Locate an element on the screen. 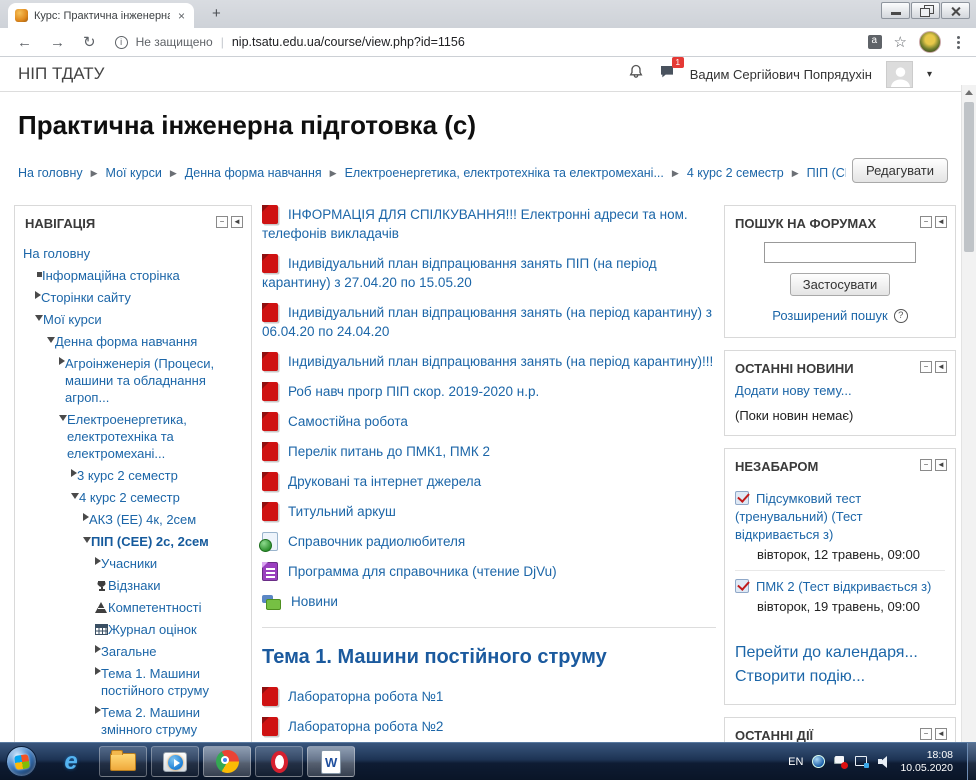 This screenshot has height=780, width=976. site-logo-link: НІП ТДАТУ is located at coordinates (61, 74).